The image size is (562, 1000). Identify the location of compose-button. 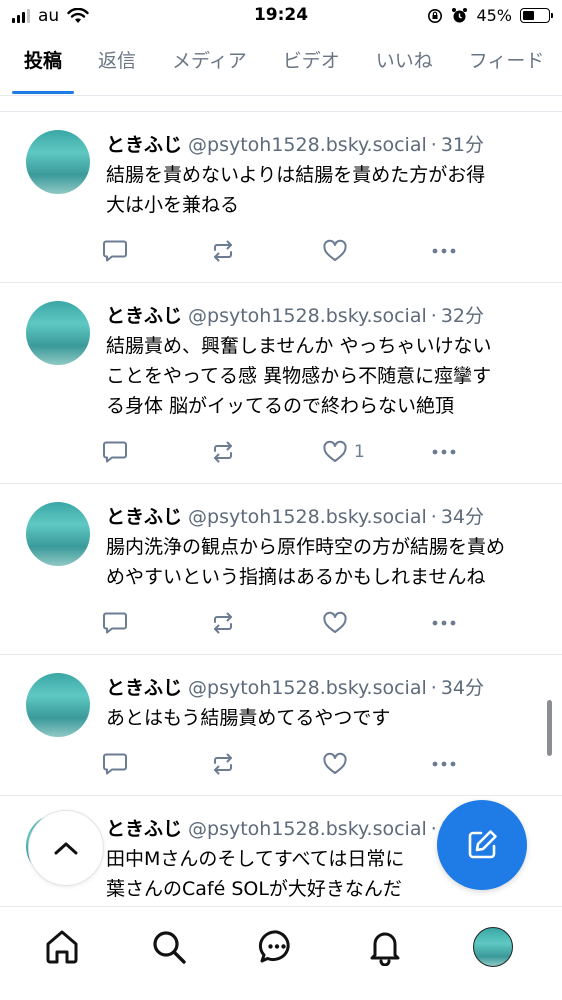
(482, 845).